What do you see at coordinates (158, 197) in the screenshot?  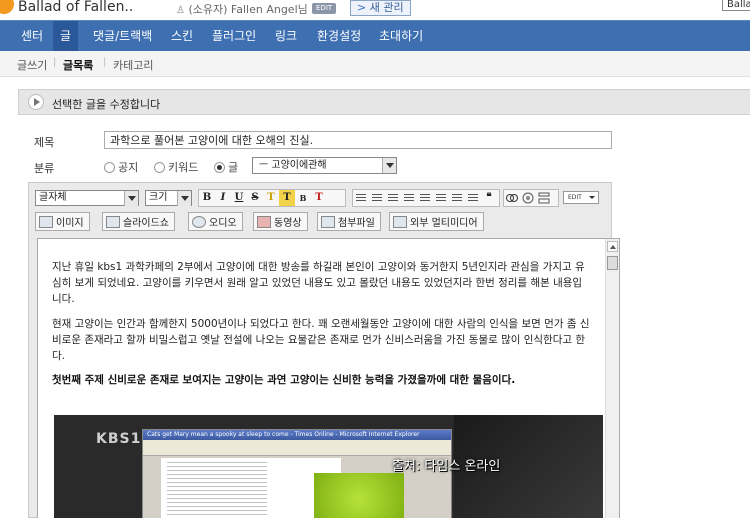 I see `font-size-value: 크기` at bounding box center [158, 197].